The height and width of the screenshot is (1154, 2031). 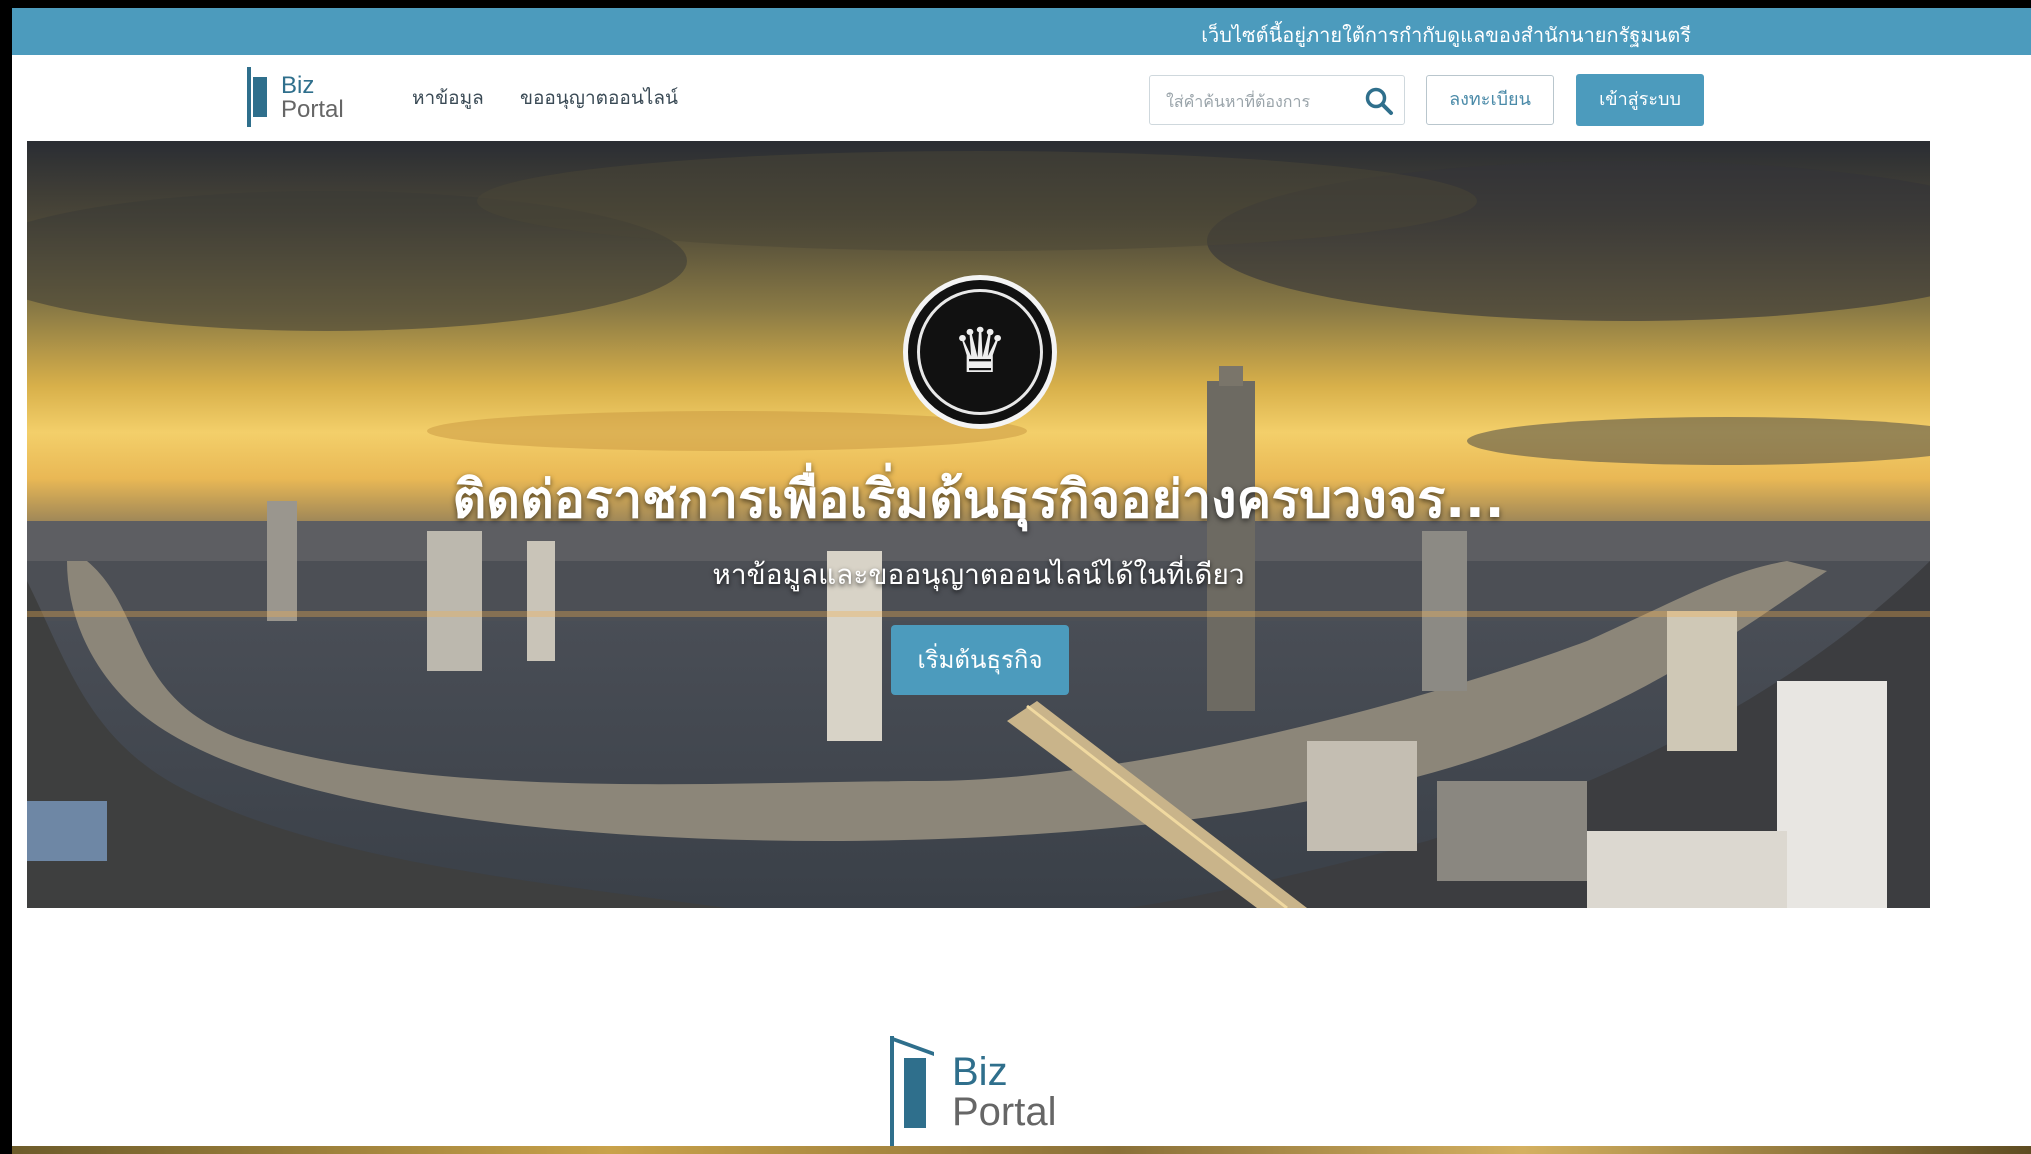 What do you see at coordinates (312, 109) in the screenshot?
I see `logo-text-portal: Portal` at bounding box center [312, 109].